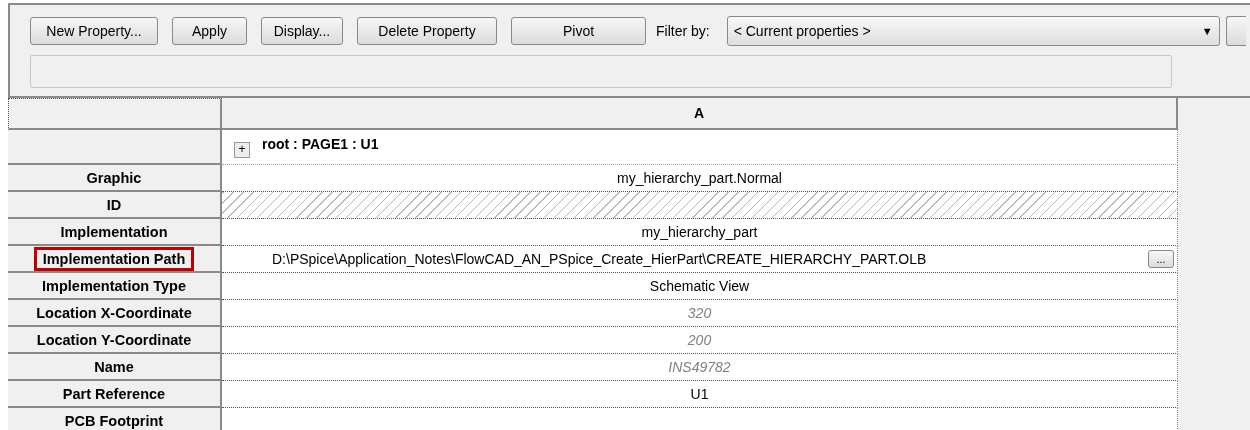  I want to click on toolbar-button: Delete Property, so click(427, 31).